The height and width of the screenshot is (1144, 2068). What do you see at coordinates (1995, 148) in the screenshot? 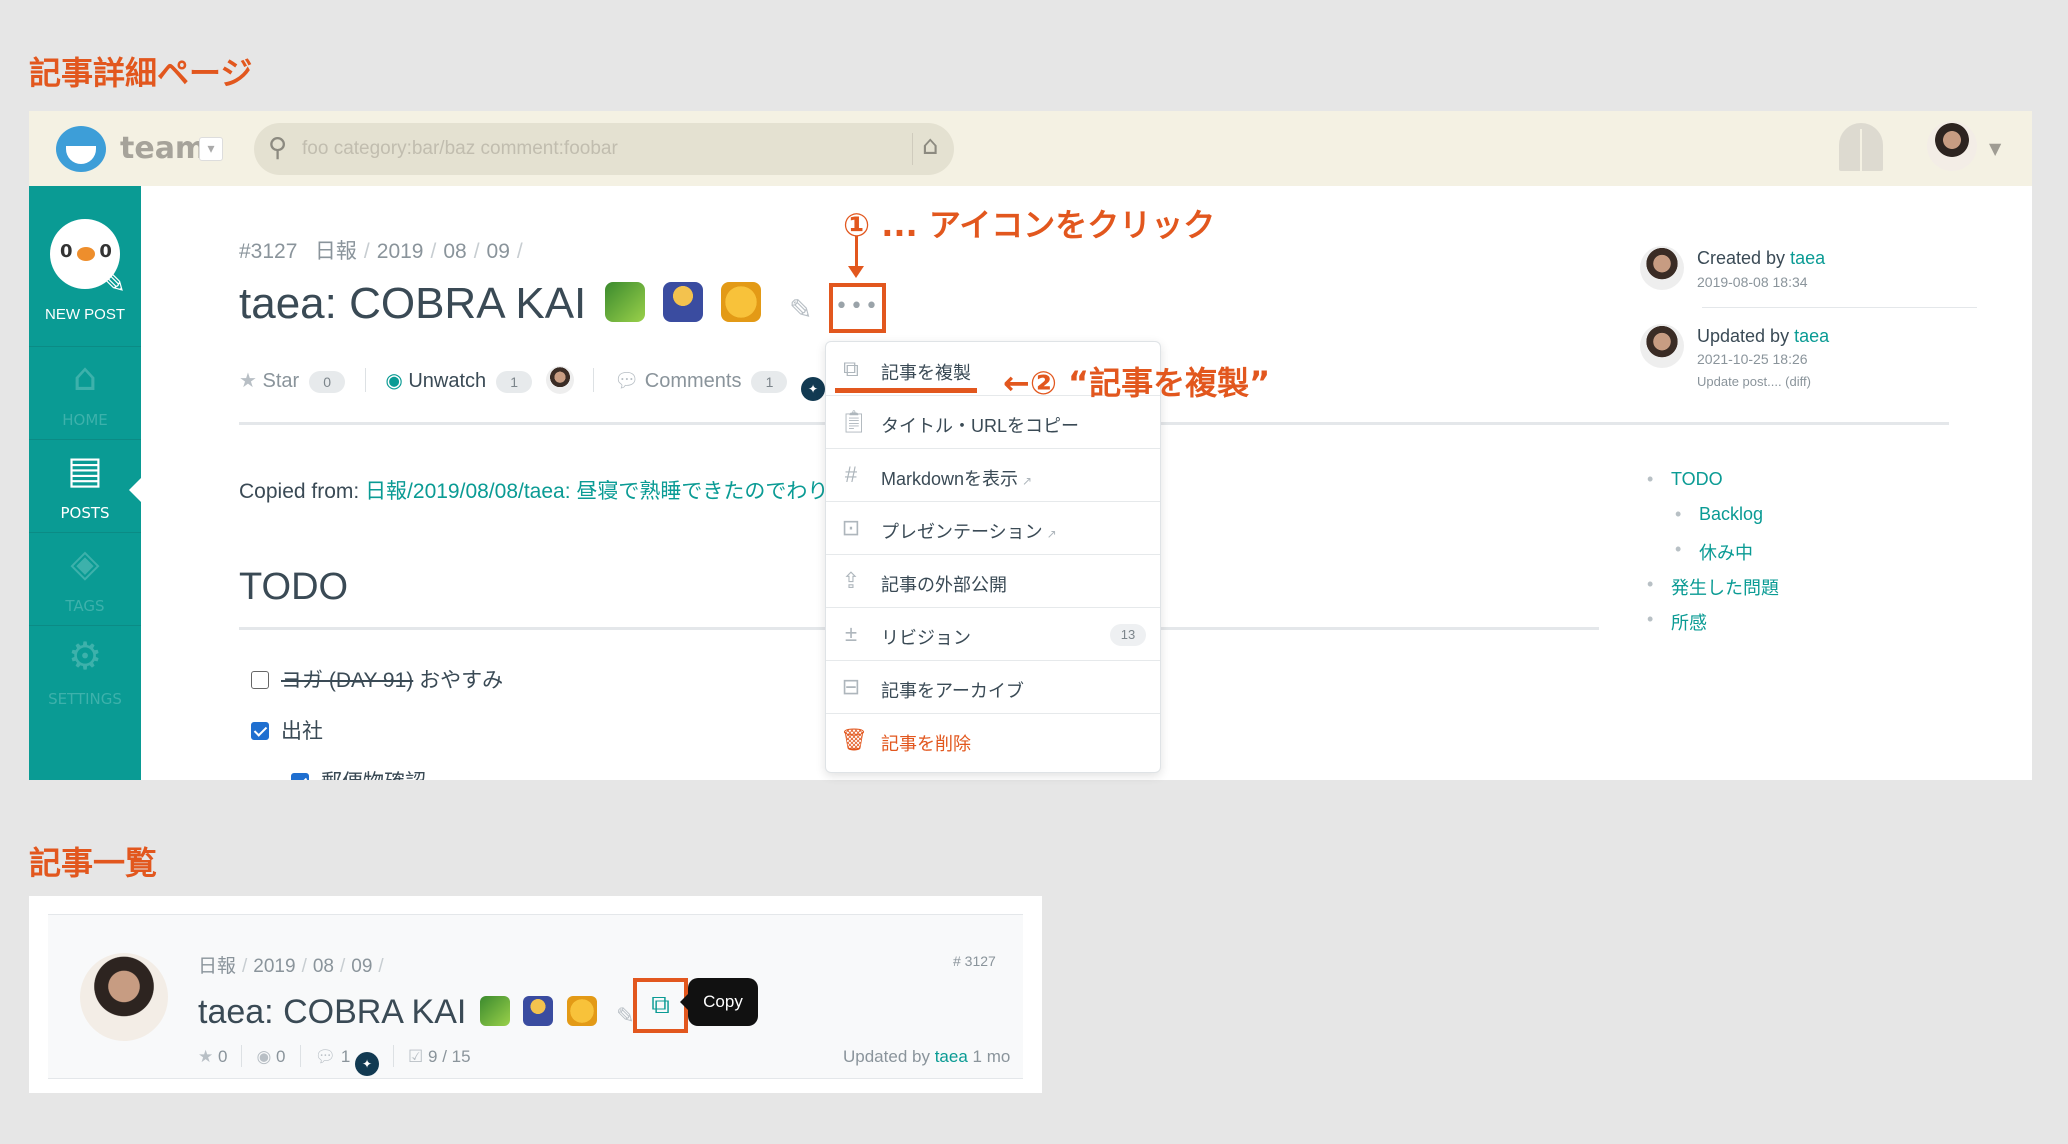
I see `avatar-chevron-down-icon: ▼` at bounding box center [1995, 148].